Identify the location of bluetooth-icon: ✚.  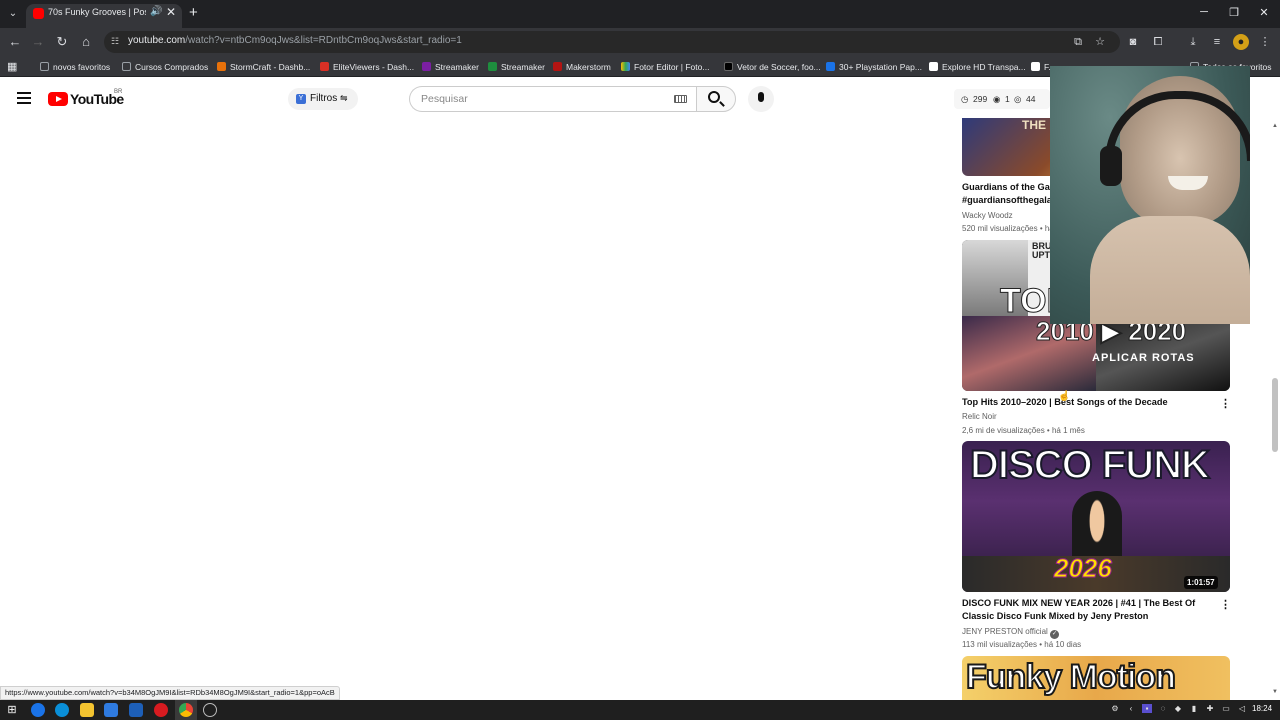
(1210, 708).